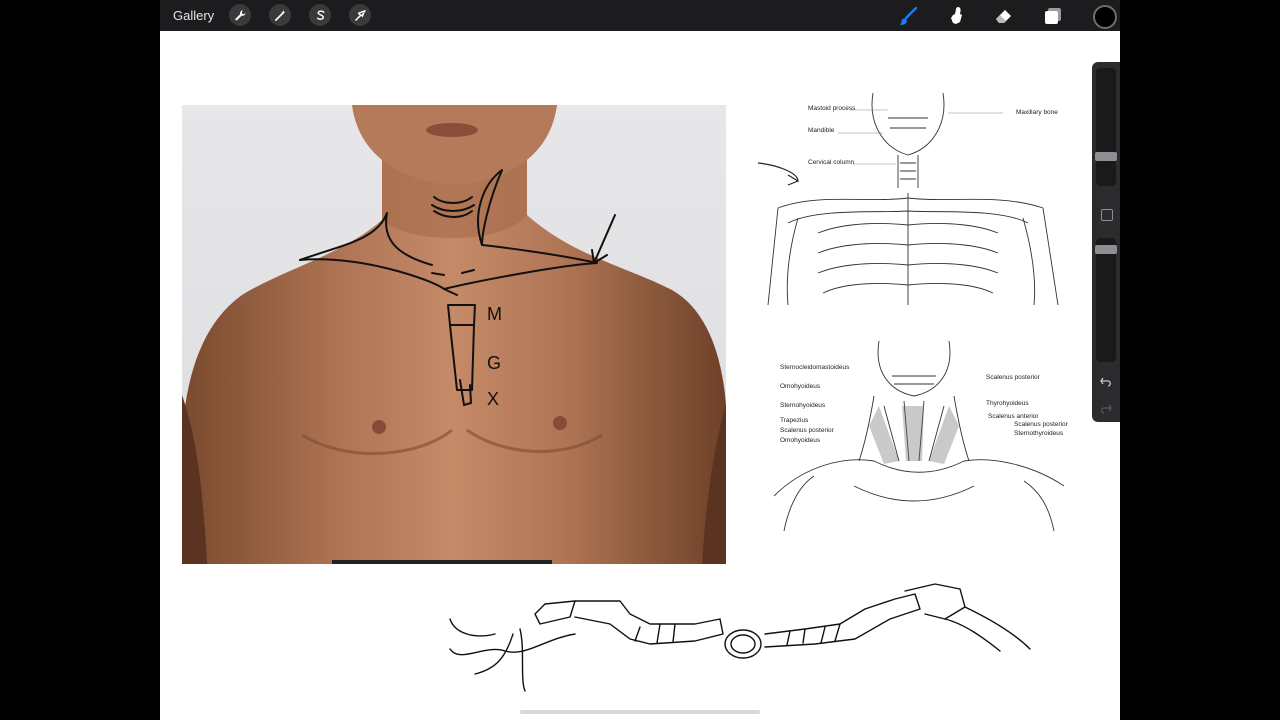 Image resolution: width=1280 pixels, height=720 pixels. What do you see at coordinates (1106, 381) in the screenshot?
I see `undo-icon` at bounding box center [1106, 381].